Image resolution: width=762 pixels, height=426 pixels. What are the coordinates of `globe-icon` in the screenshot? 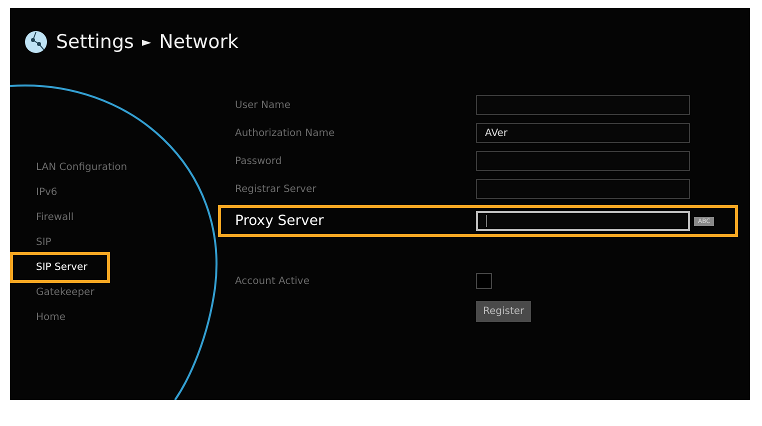 It's located at (36, 42).